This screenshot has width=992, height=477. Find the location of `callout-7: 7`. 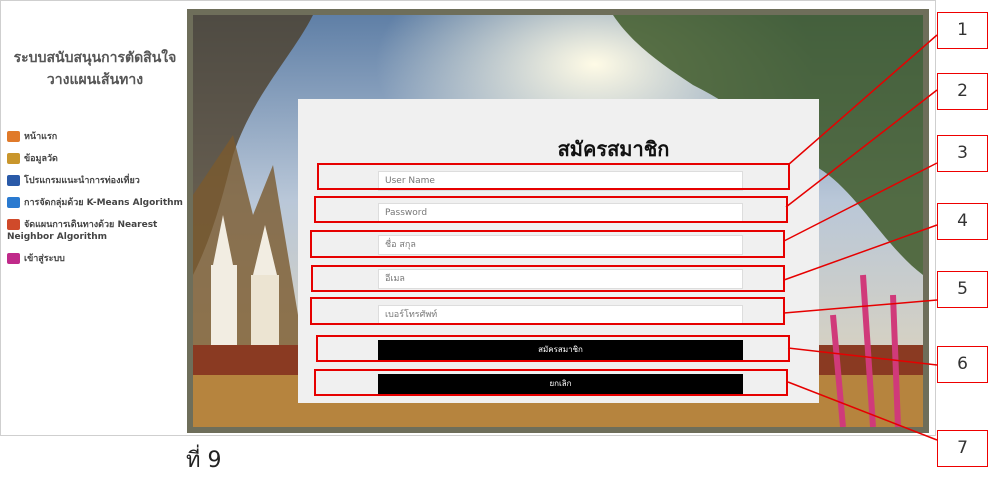

callout-7: 7 is located at coordinates (962, 448).